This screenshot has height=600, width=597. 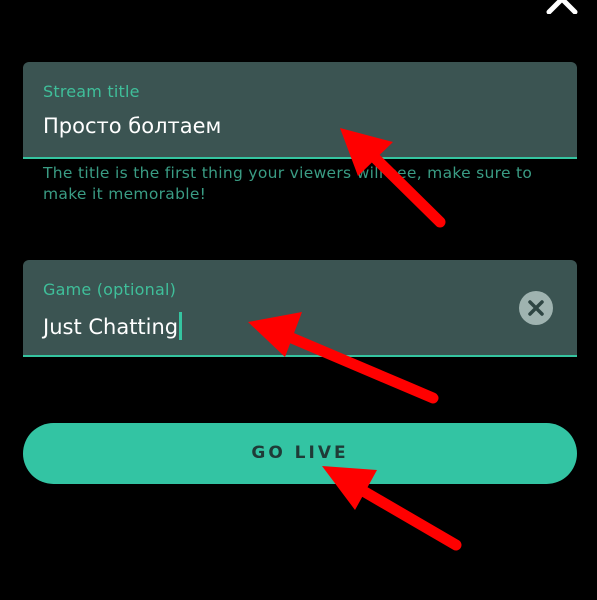 I want to click on text-caret, so click(x=181, y=326).